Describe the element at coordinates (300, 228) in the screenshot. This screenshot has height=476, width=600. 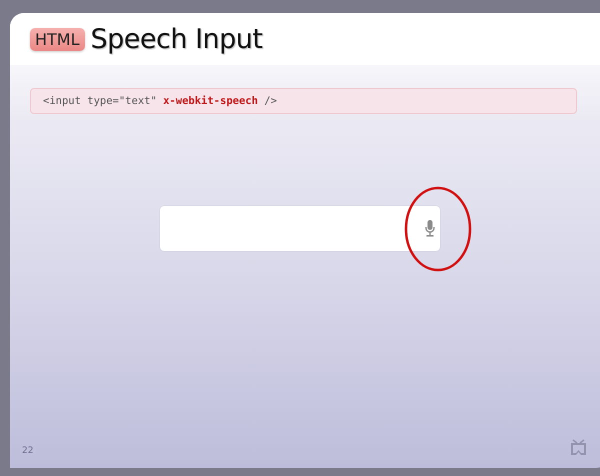
I see `input-field` at that location.